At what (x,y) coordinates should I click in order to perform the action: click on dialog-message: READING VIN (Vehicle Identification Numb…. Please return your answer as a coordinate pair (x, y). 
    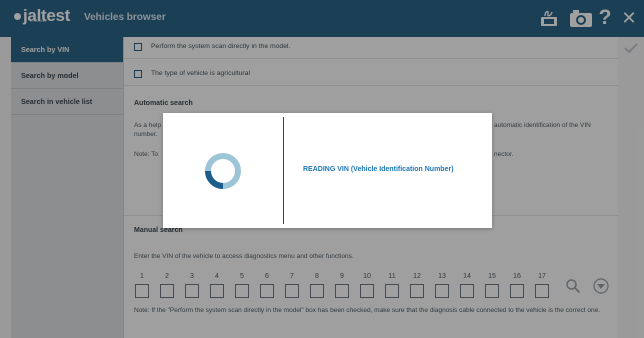
    Looking at the image, I should click on (378, 169).